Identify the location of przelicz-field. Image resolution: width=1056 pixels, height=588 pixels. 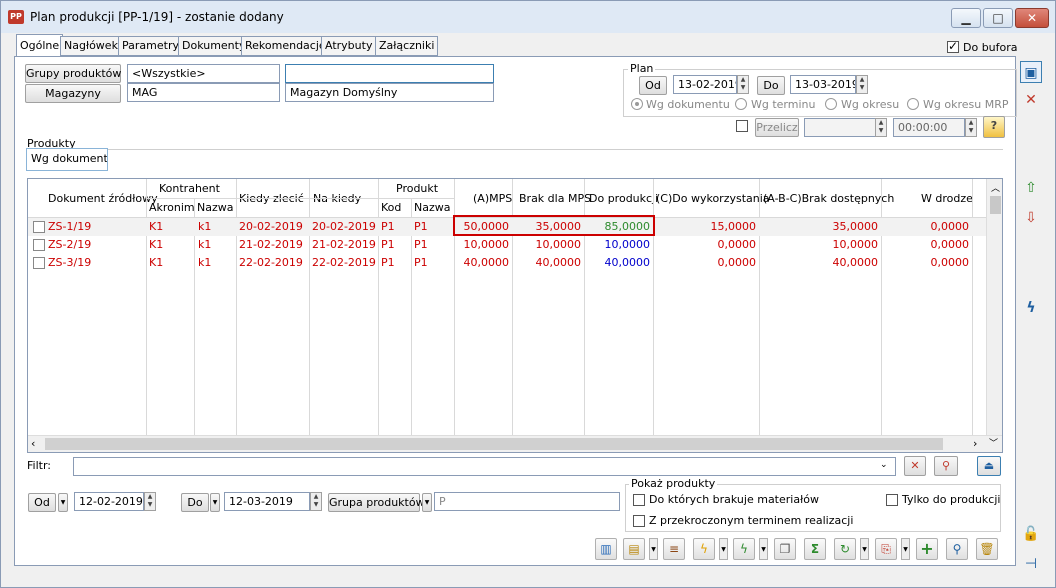
(840, 127).